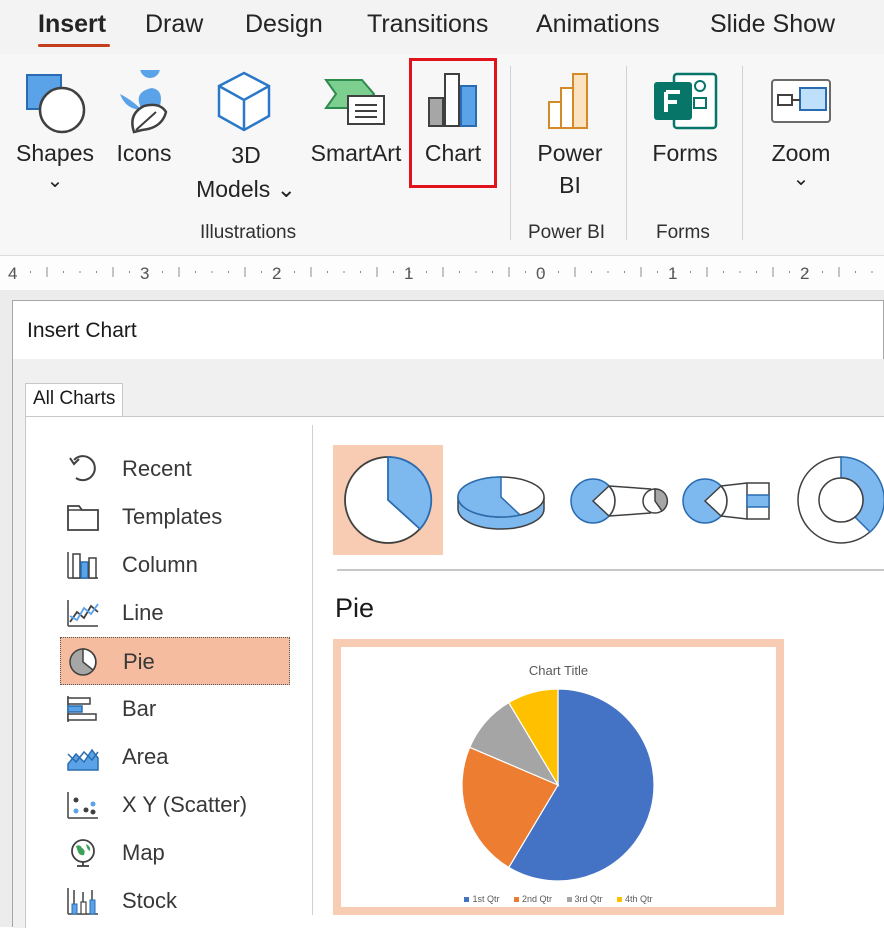 This screenshot has width=884, height=928. What do you see at coordinates (356, 153) in the screenshot?
I see `smartart-label: SmartArt` at bounding box center [356, 153].